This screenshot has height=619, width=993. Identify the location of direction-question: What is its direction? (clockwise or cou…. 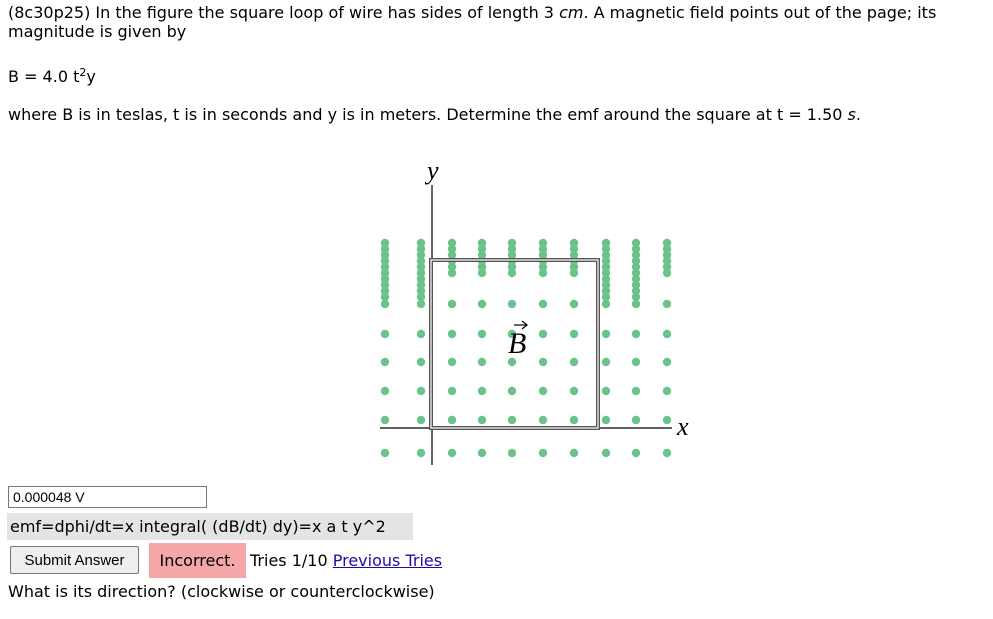
(221, 591).